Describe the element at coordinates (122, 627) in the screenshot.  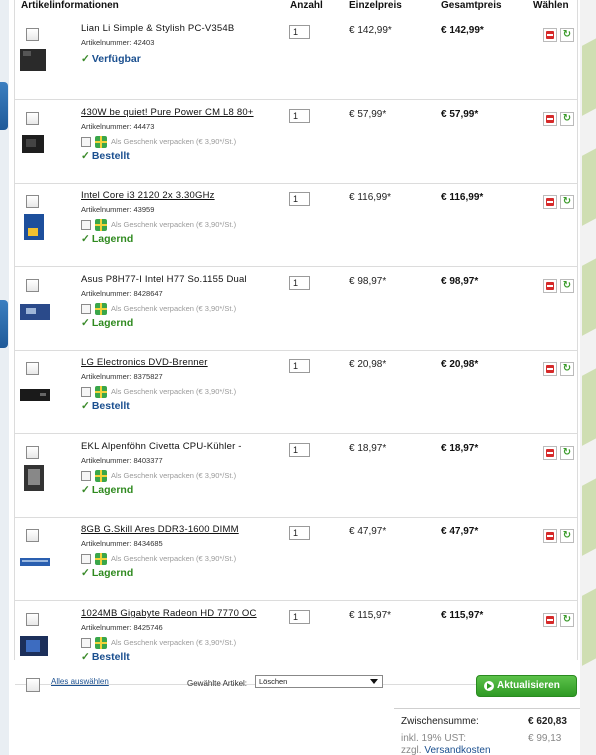
I see `article-number: Artikelnummer: 8425746` at that location.